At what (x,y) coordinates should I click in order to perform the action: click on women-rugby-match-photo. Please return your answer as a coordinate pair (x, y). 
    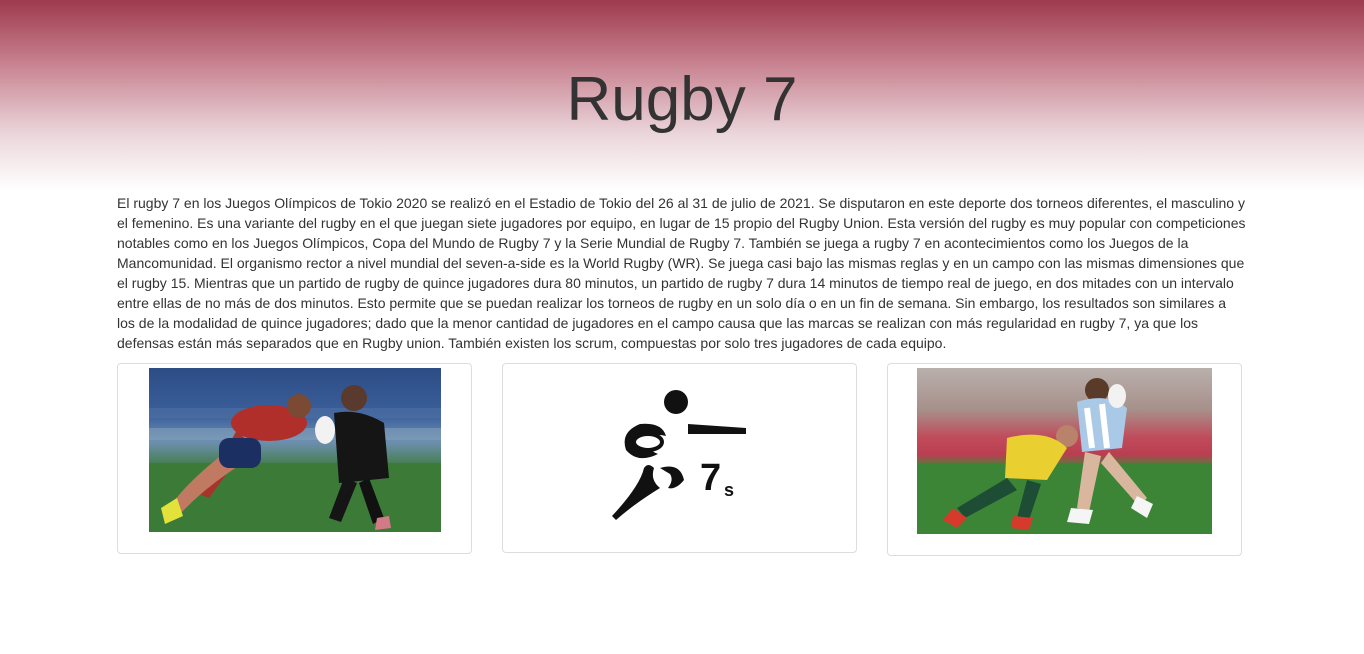
    Looking at the image, I should click on (294, 450).